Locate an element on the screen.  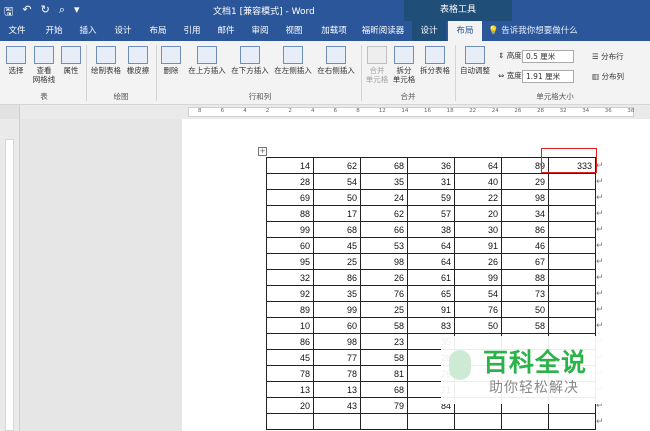
table-cell: 67 is located at coordinates (525, 261).